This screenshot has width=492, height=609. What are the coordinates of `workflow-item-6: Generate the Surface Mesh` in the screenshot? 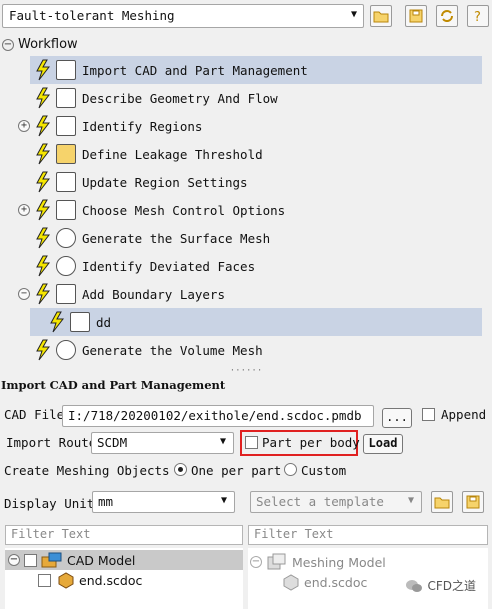 It's located at (240, 238).